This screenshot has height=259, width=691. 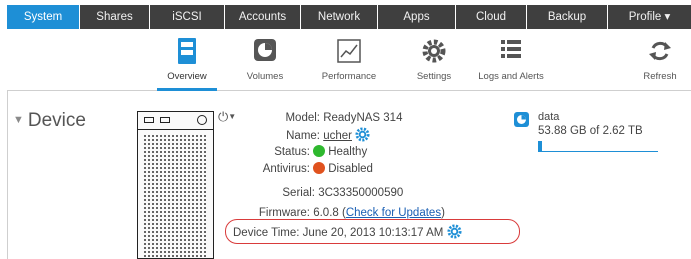 I want to click on tab-profile: Profile ▾, so click(x=649, y=17).